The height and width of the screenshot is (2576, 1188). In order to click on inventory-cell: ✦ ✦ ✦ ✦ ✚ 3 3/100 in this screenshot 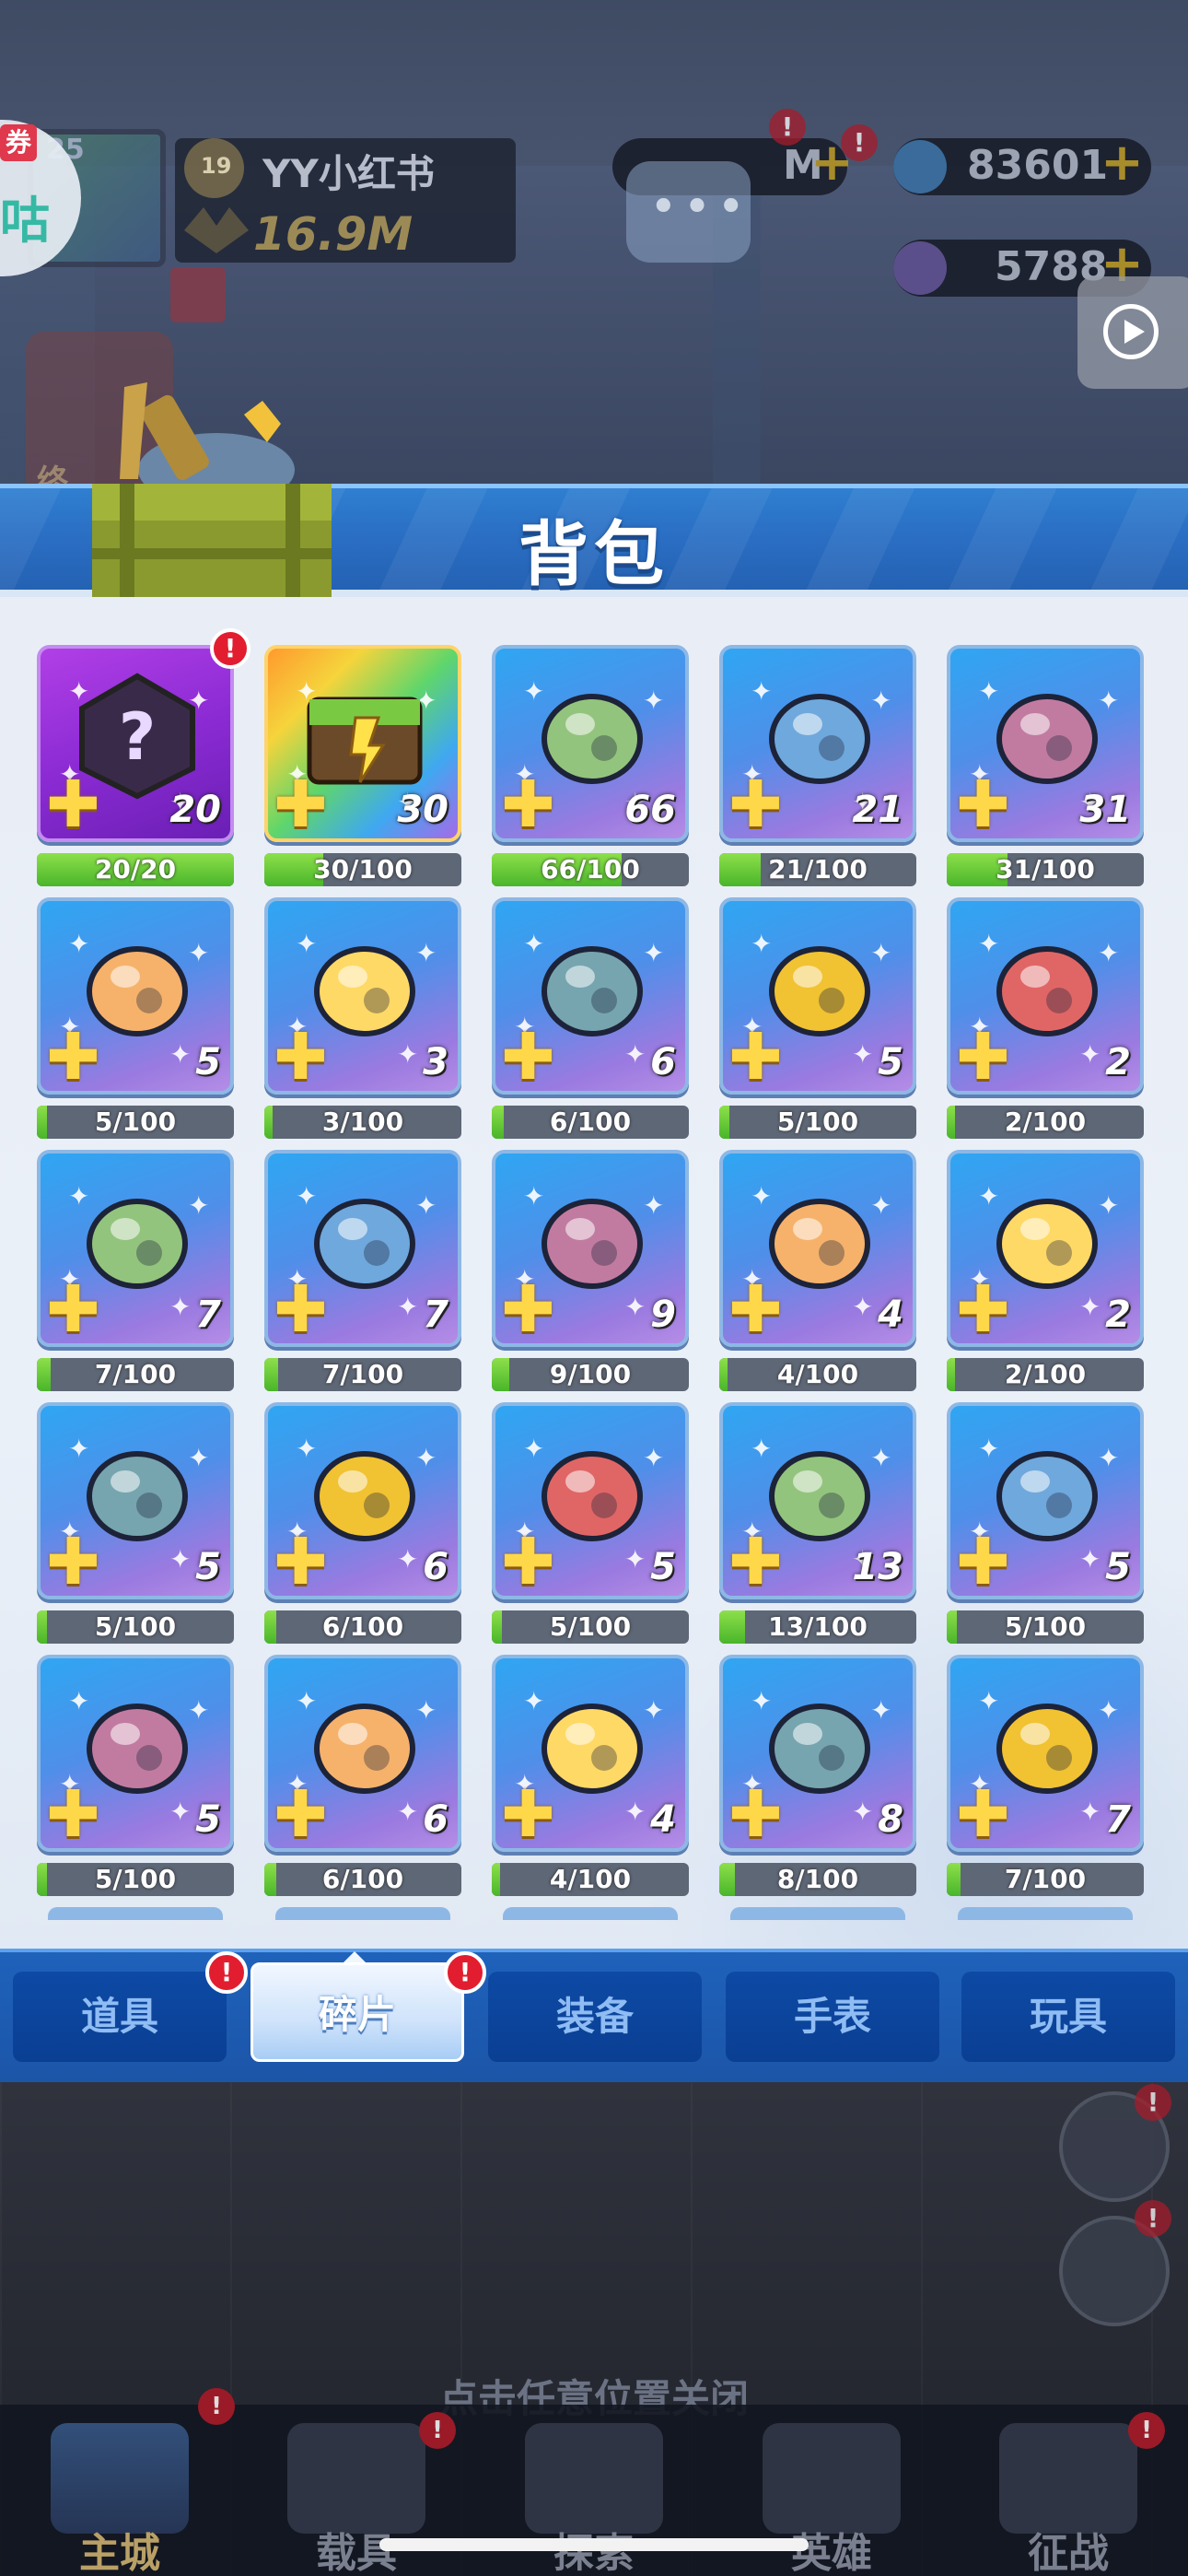, I will do `click(362, 1018)`.